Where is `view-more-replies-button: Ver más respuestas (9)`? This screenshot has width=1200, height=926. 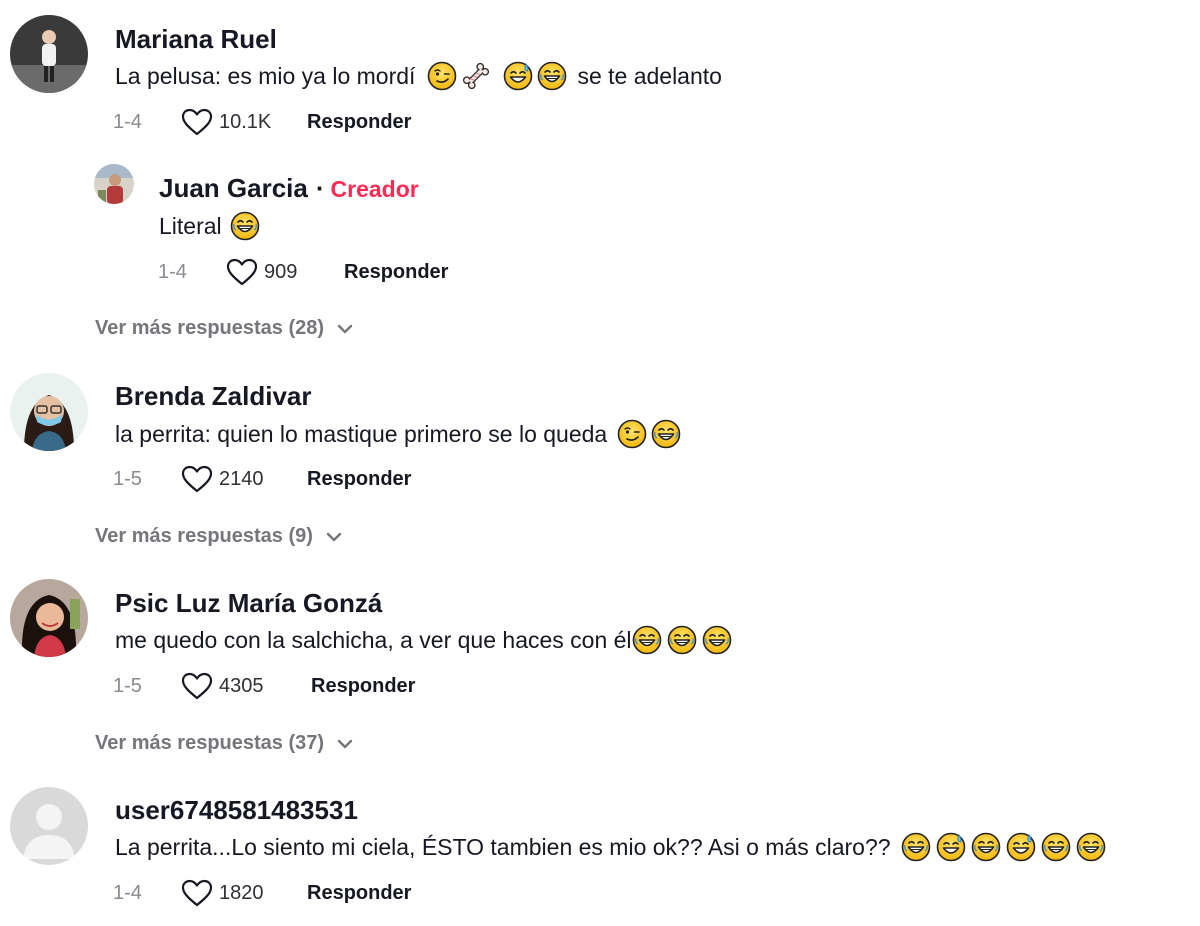
view-more-replies-button: Ver más respuestas (9) is located at coordinates (219, 536).